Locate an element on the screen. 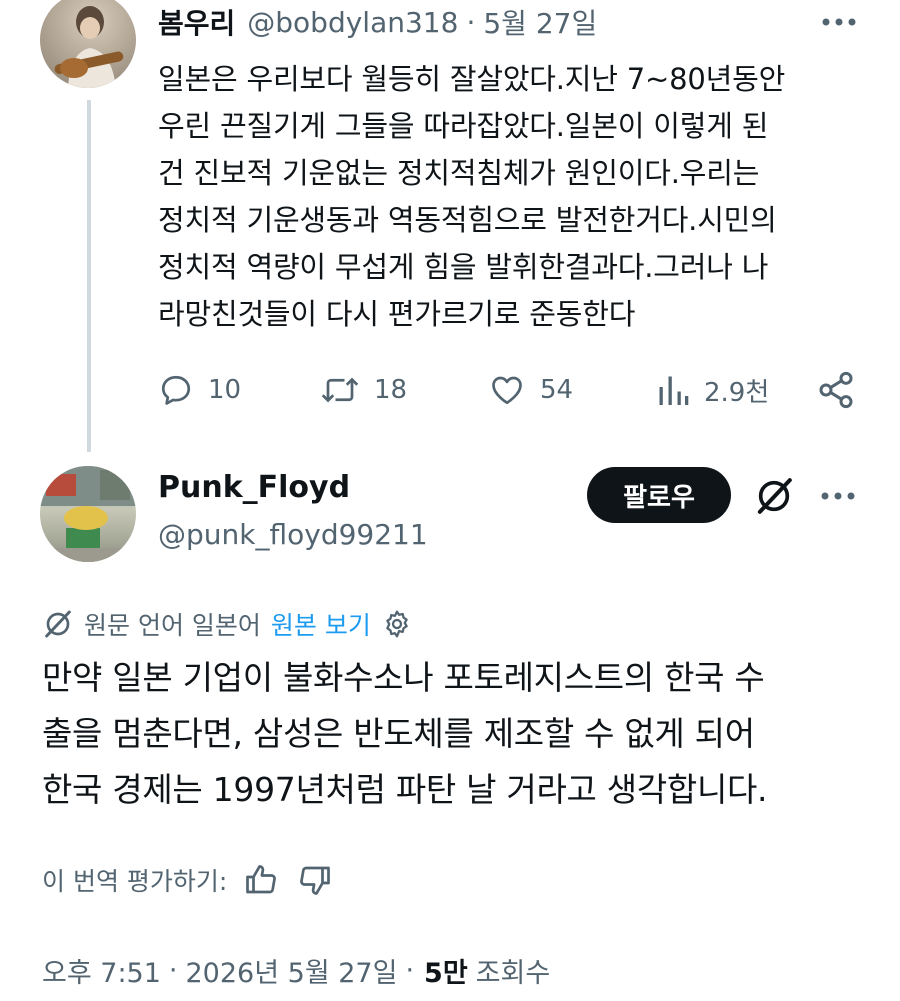  share-icon is located at coordinates (836, 390).